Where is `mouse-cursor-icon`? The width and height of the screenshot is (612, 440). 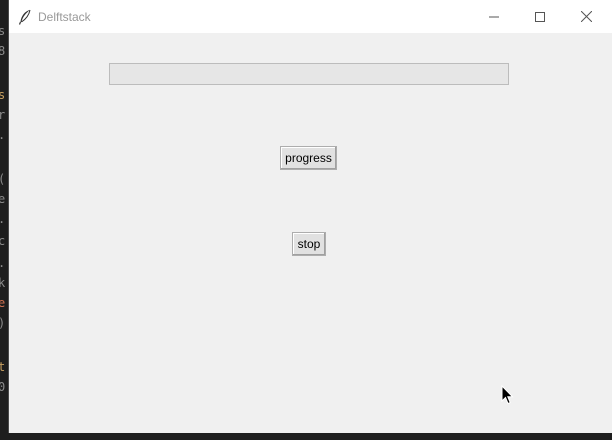 mouse-cursor-icon is located at coordinates (507, 395).